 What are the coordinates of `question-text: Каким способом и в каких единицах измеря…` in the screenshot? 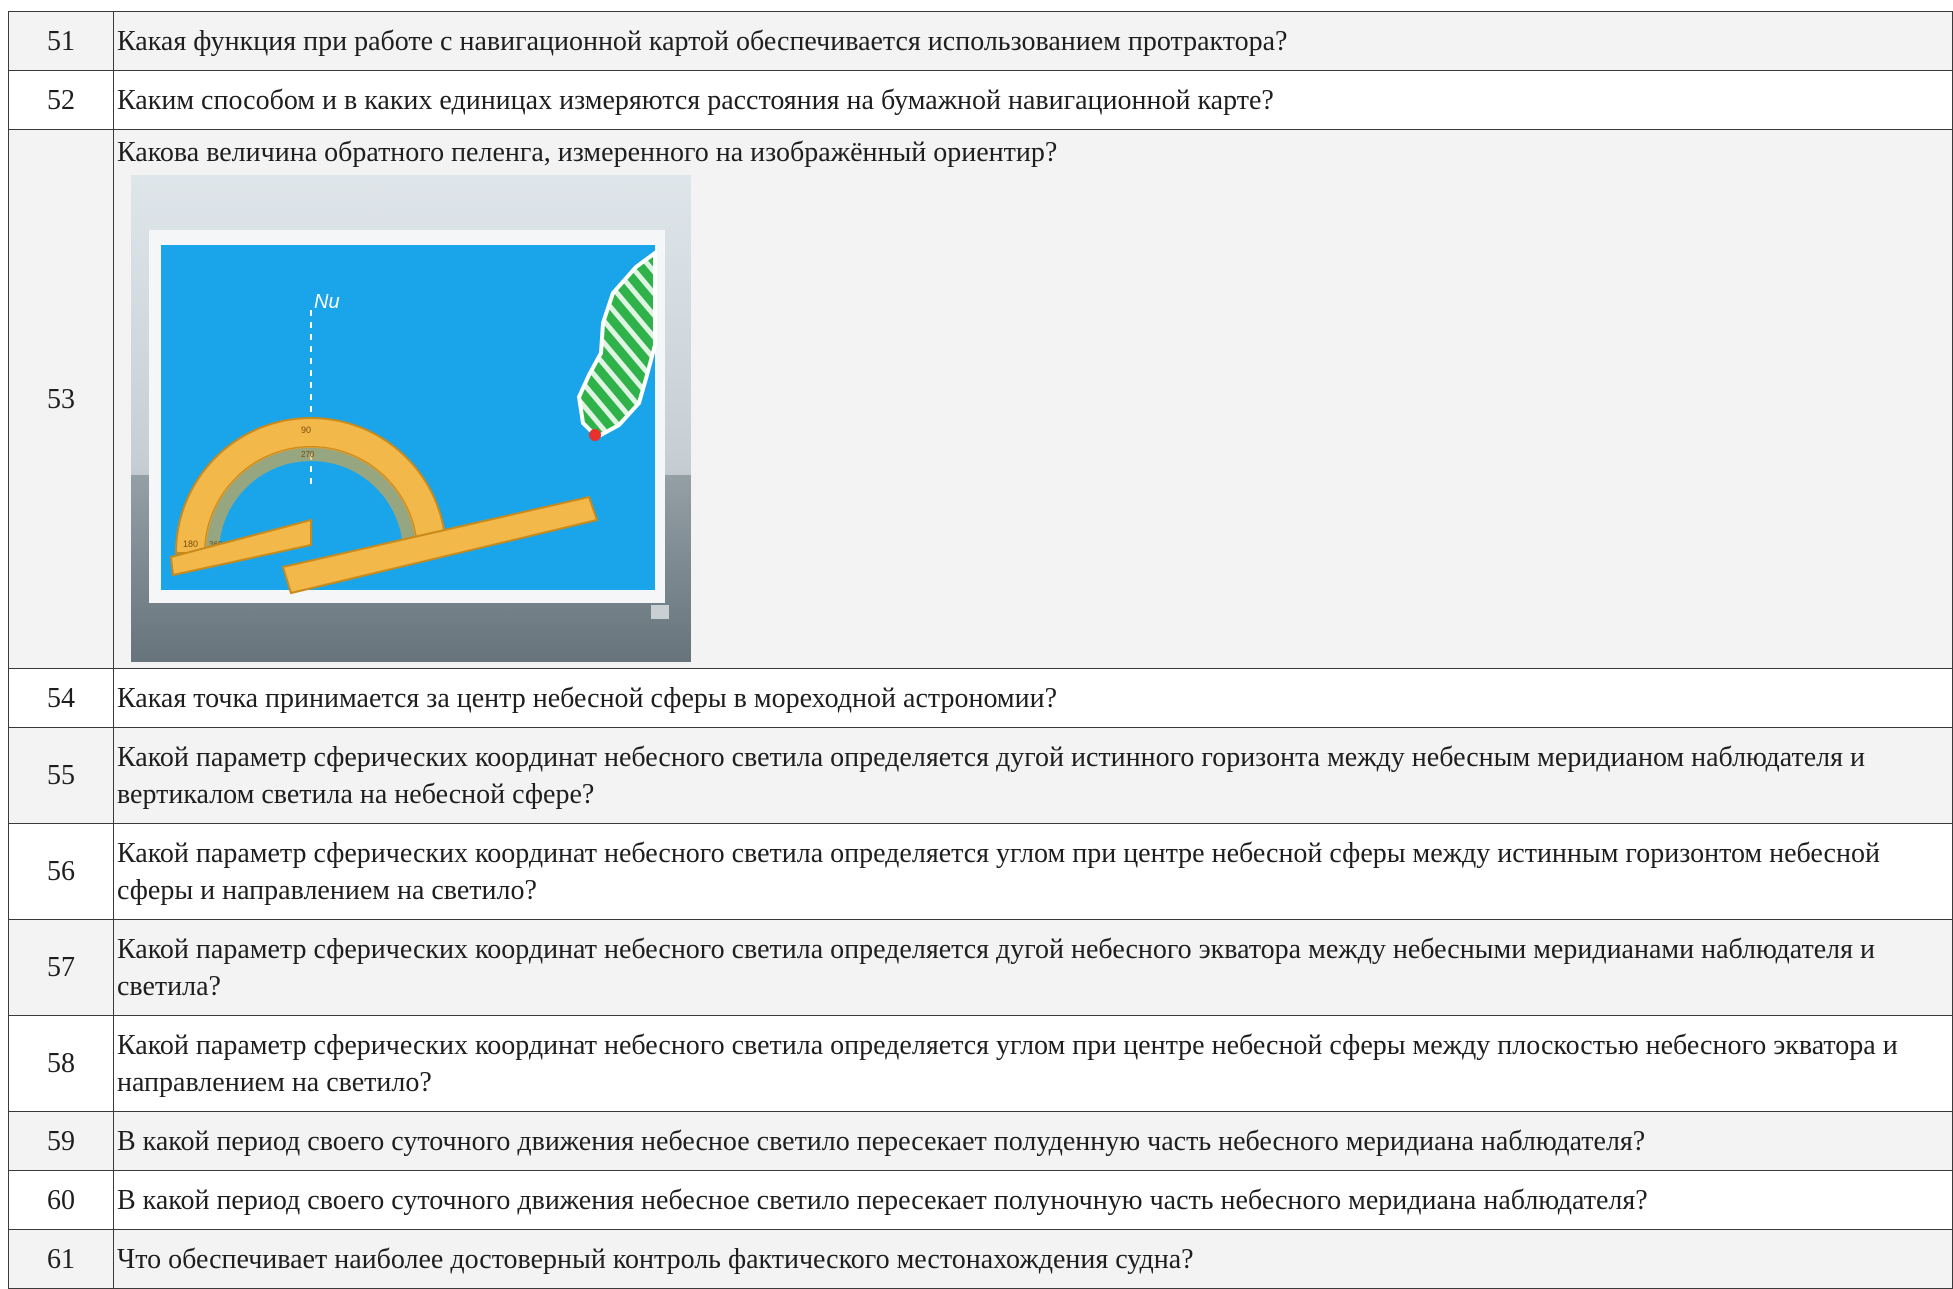 It's located at (1033, 100).